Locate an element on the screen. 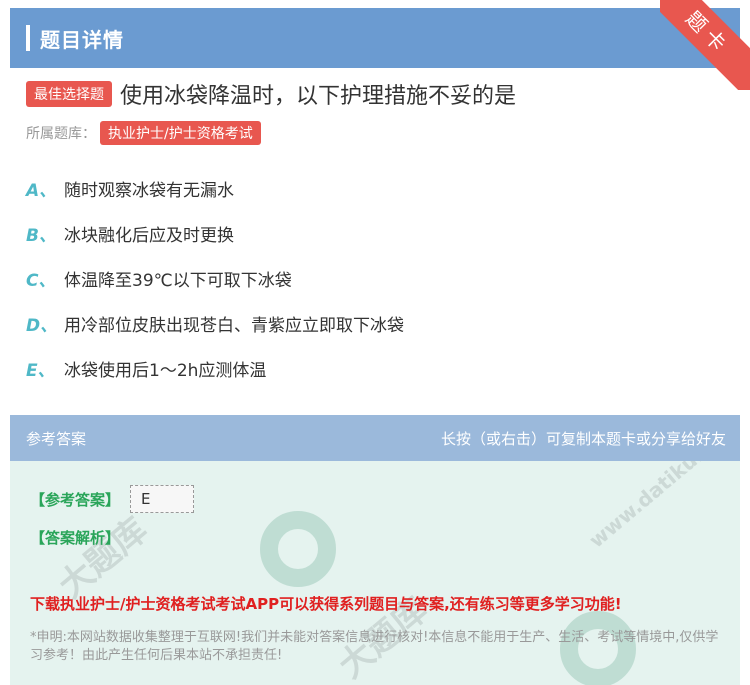  watermark-site: www.datiku.com is located at coordinates (662, 507).